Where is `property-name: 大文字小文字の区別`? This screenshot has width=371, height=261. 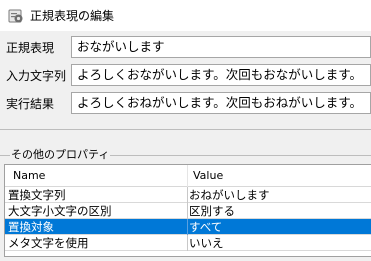
property-name: 大文字小文字の区別 is located at coordinates (60, 211).